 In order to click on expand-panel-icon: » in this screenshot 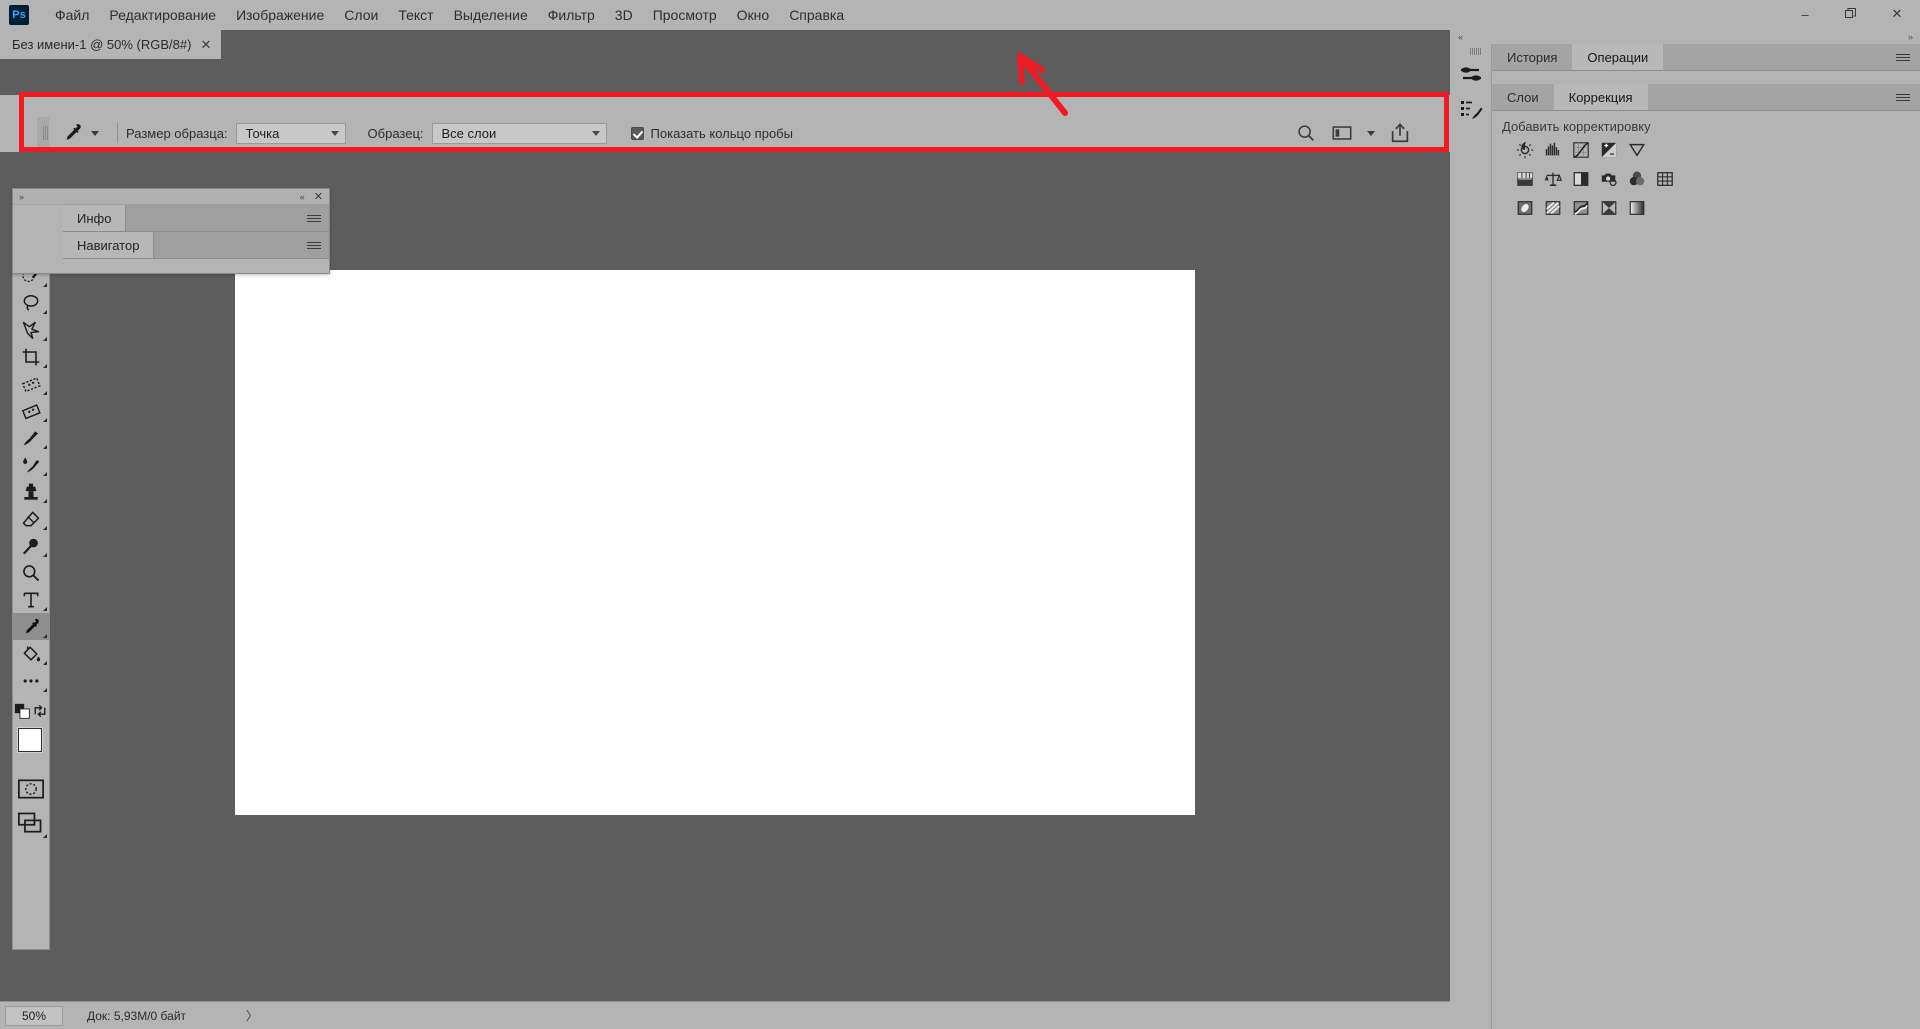, I will do `click(21, 197)`.